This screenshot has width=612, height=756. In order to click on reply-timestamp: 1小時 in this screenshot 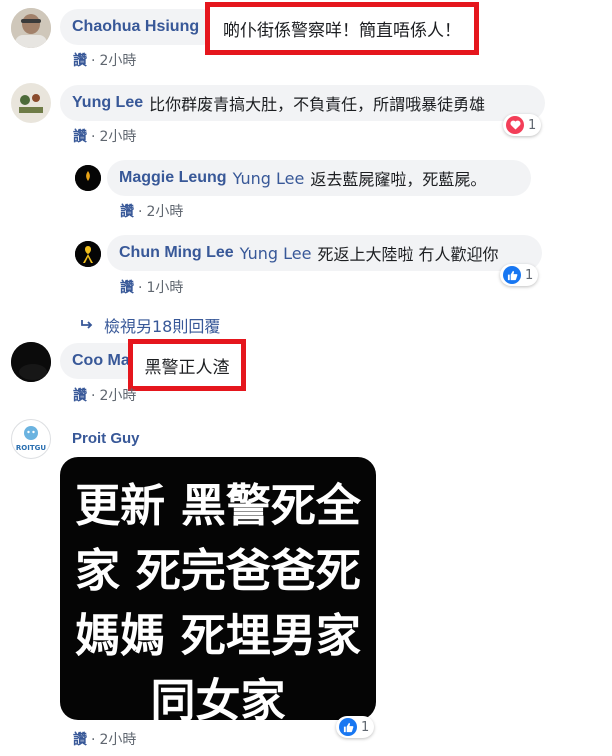, I will do `click(164, 288)`.